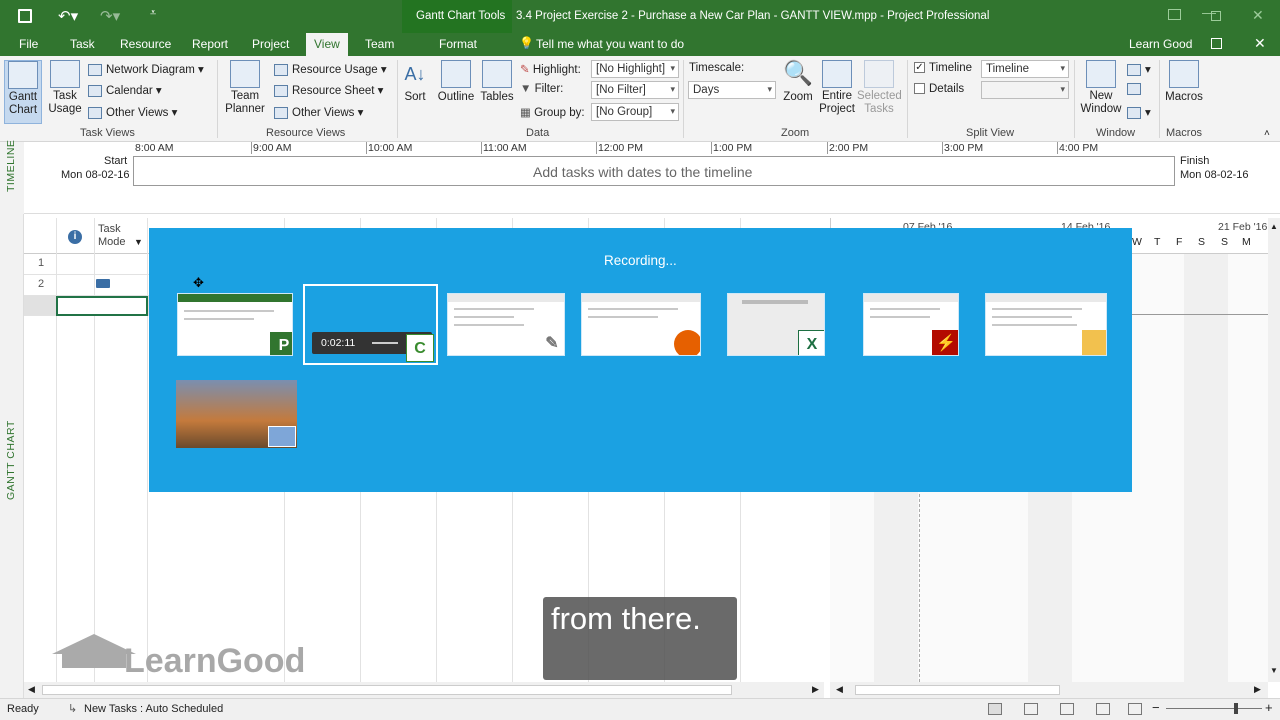 The height and width of the screenshot is (720, 1280). What do you see at coordinates (506, 324) in the screenshot?
I see `window-thumb-notepad: ✎` at bounding box center [506, 324].